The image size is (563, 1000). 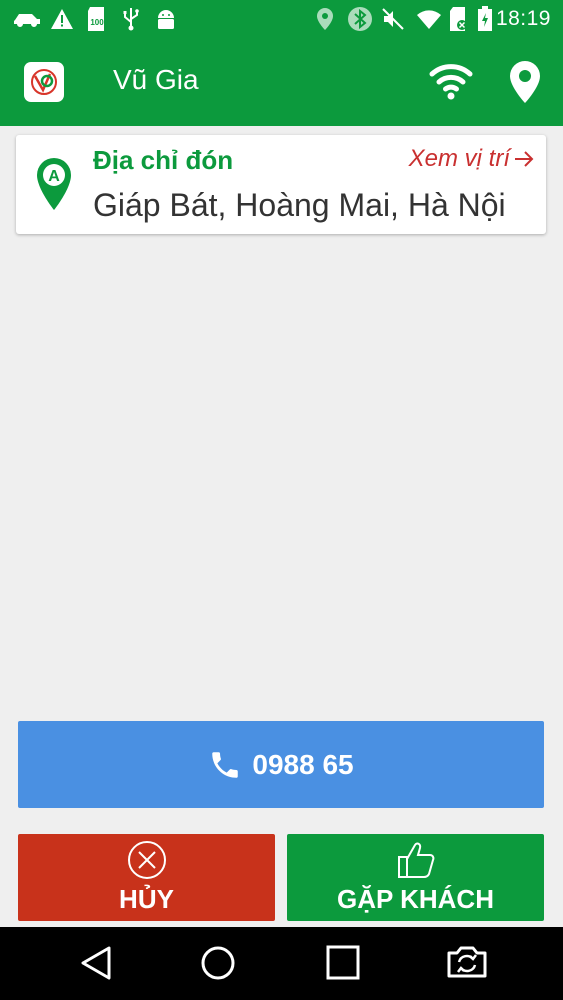 What do you see at coordinates (156, 79) in the screenshot?
I see `app-title: Vũ Gia` at bounding box center [156, 79].